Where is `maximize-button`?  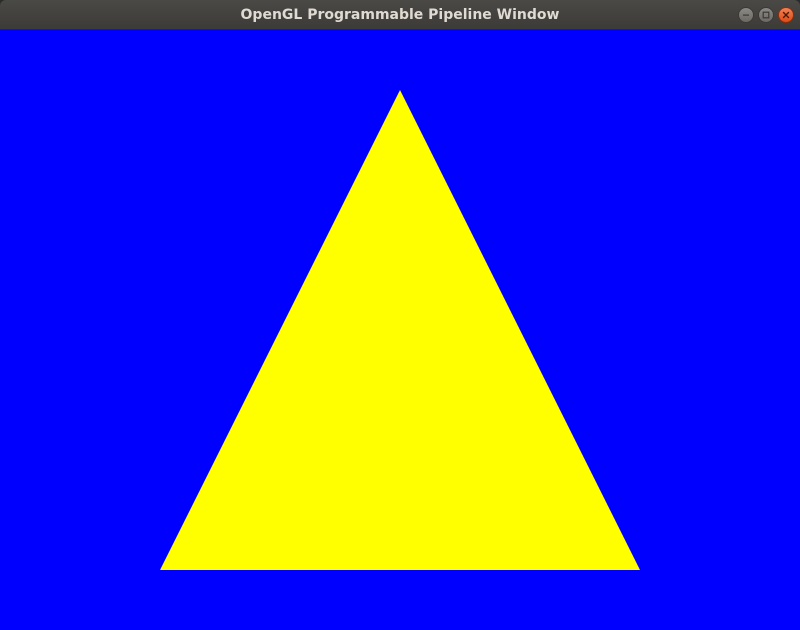 maximize-button is located at coordinates (766, 15).